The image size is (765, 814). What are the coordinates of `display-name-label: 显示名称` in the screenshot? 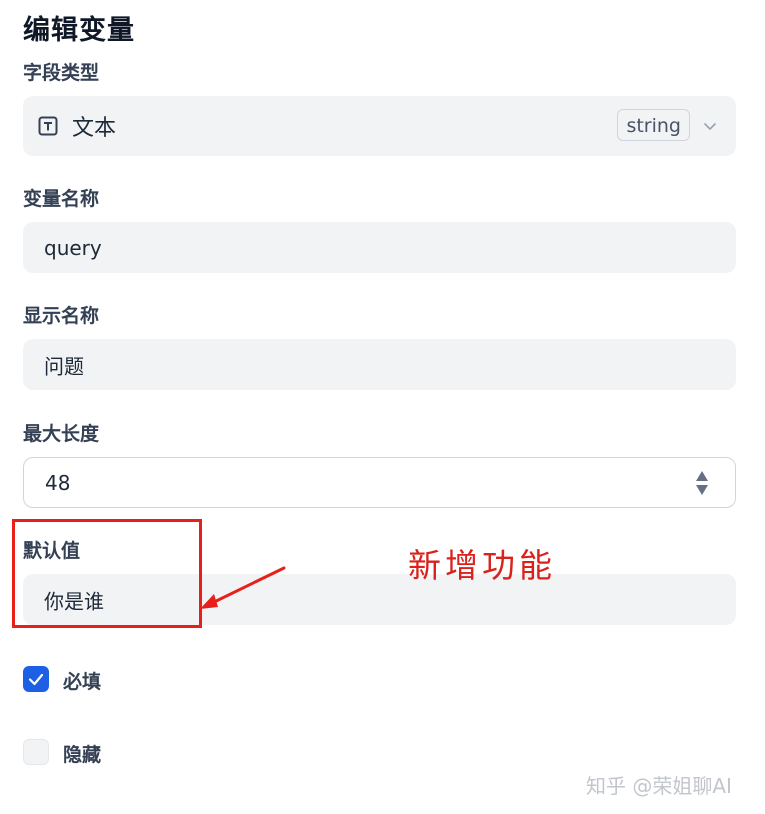 It's located at (61, 316).